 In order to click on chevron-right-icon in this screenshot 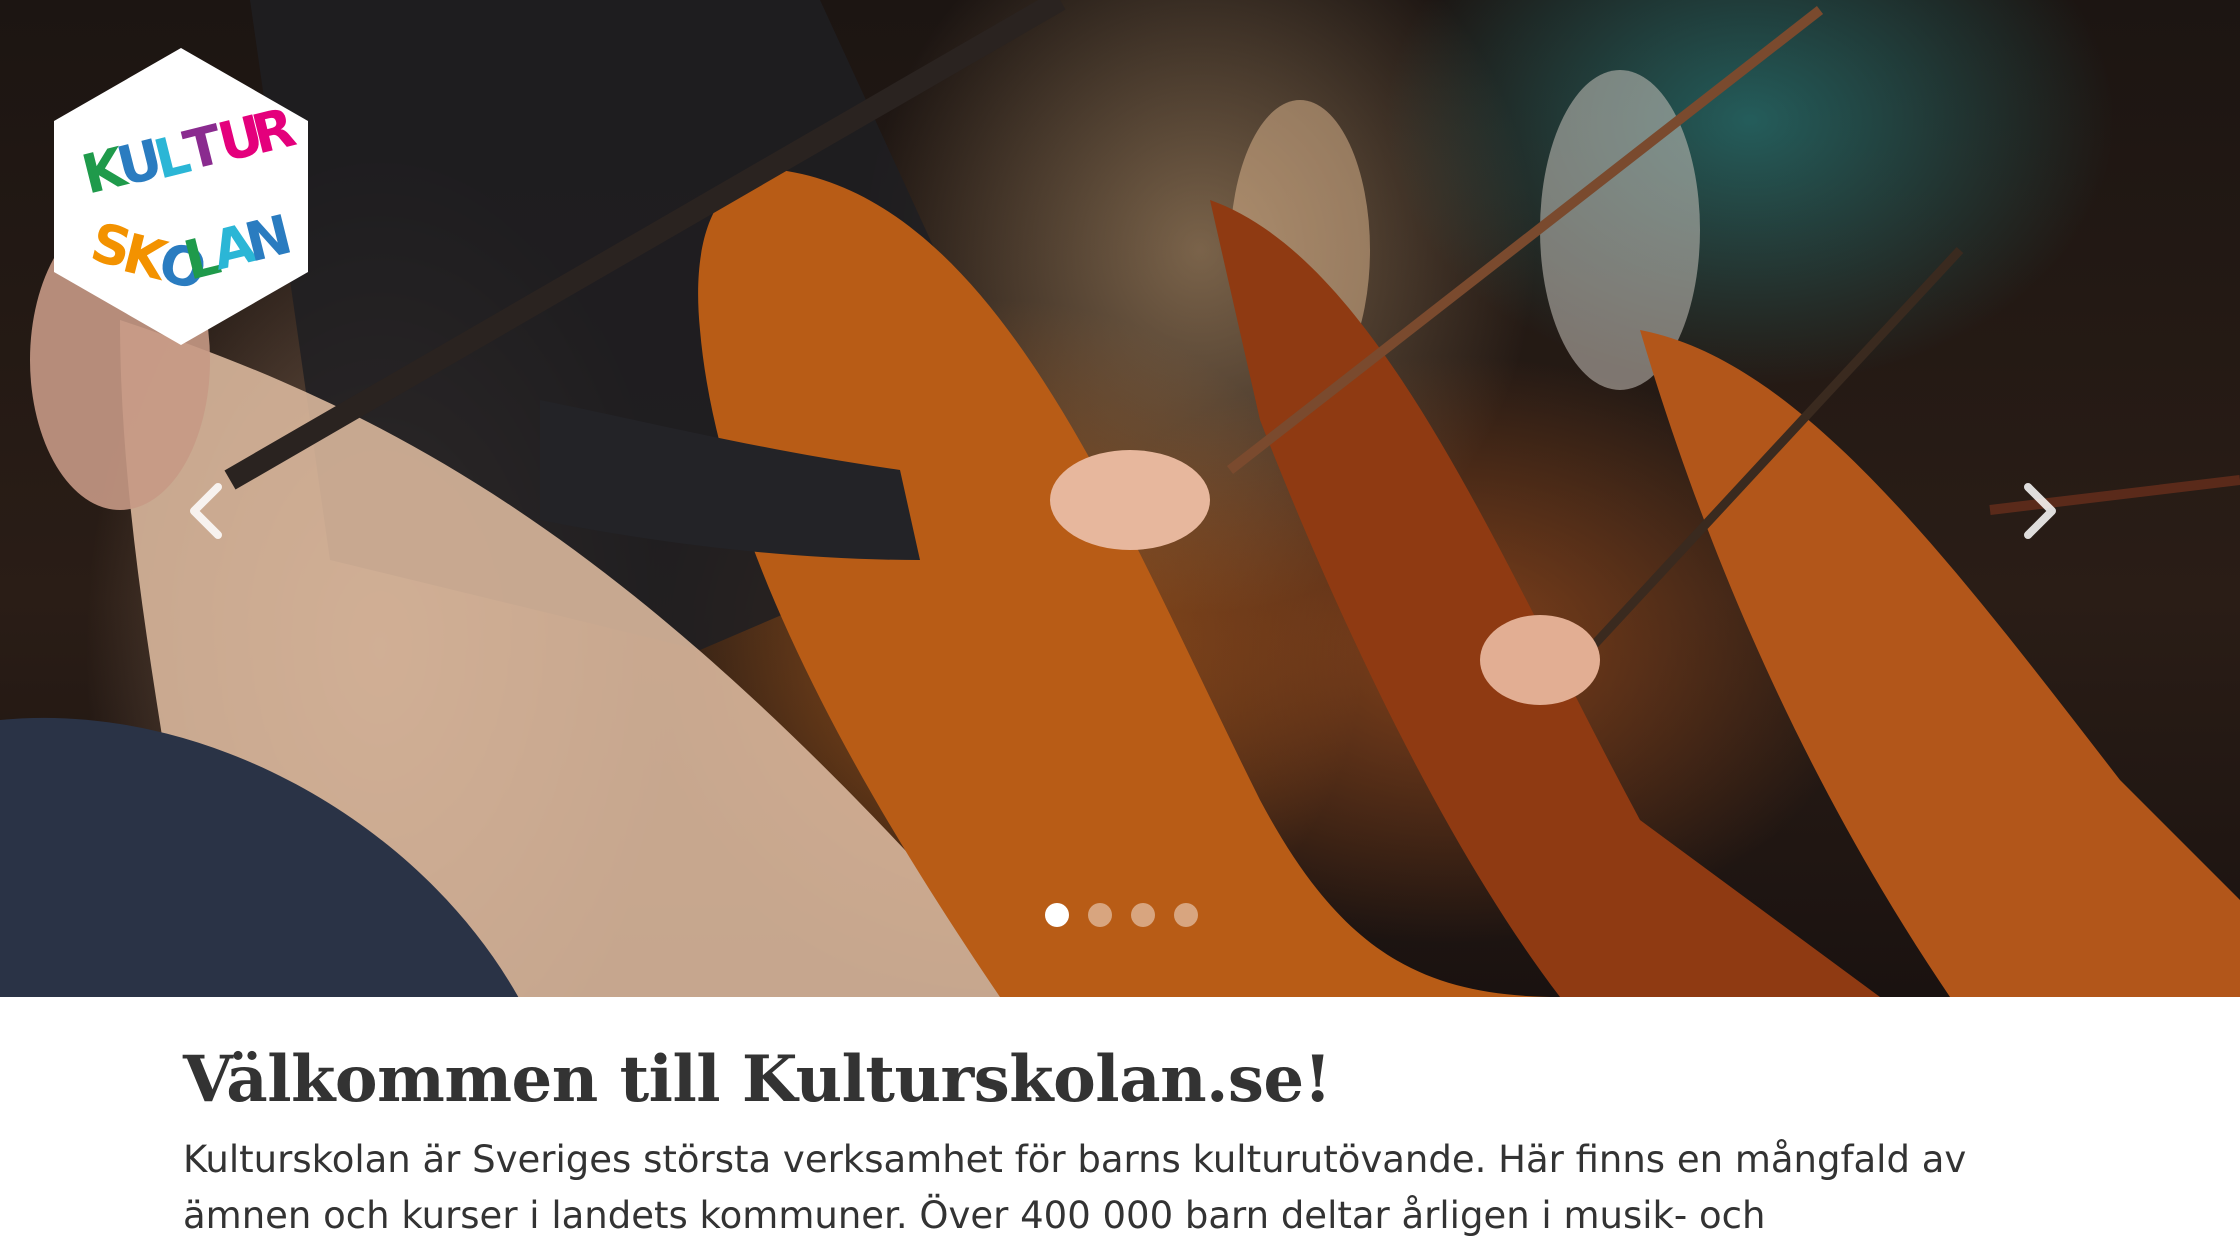, I will do `click(2040, 511)`.